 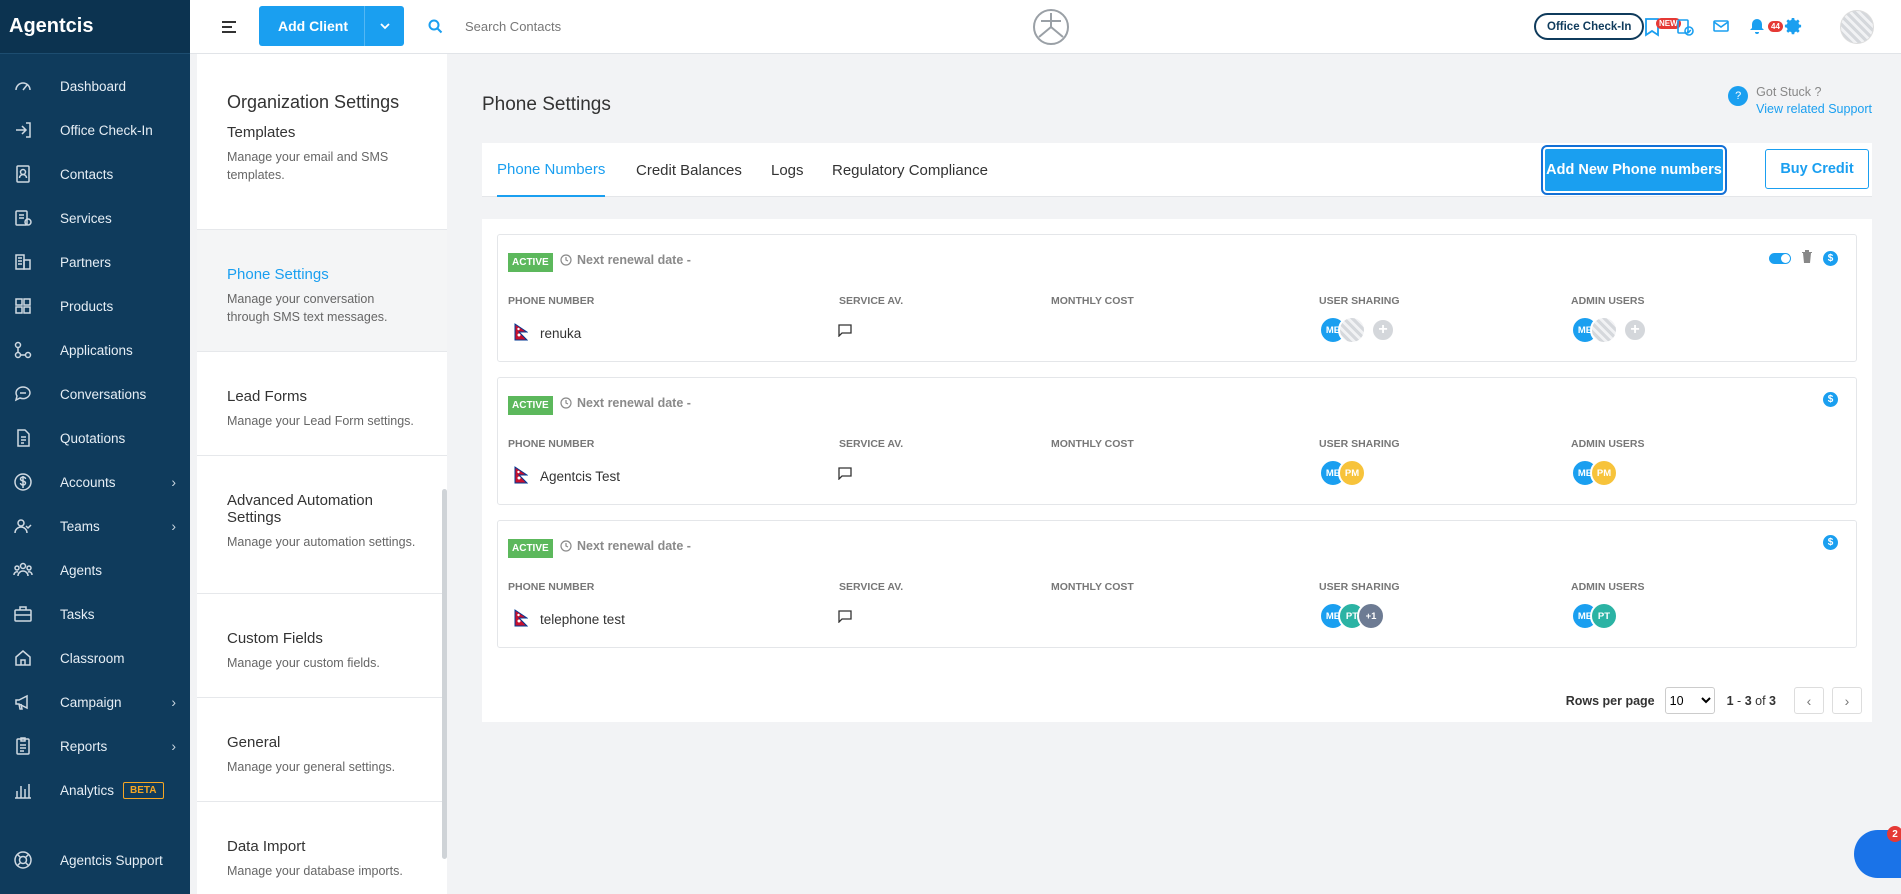 I want to click on view-support-link: View related Support, so click(x=1814, y=109).